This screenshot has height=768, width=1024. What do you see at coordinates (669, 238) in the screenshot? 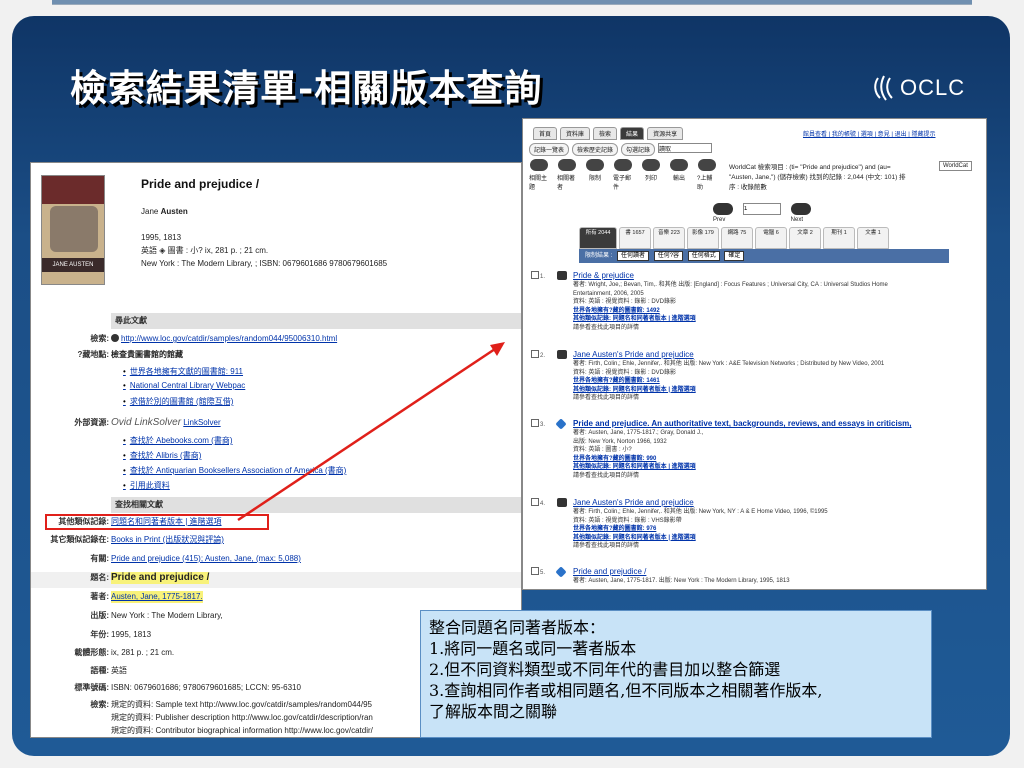
I see `fmt-tab-music: 音樂 223` at bounding box center [669, 238].